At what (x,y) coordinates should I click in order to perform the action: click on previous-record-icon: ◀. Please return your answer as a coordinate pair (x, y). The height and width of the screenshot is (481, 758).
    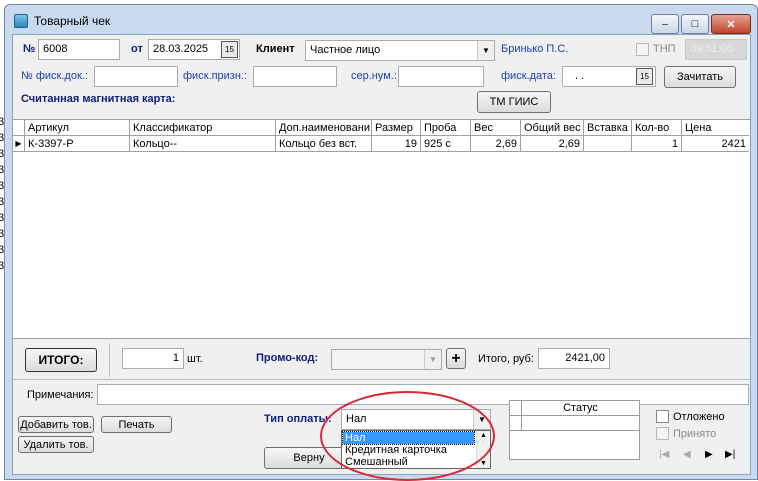
    Looking at the image, I should click on (687, 454).